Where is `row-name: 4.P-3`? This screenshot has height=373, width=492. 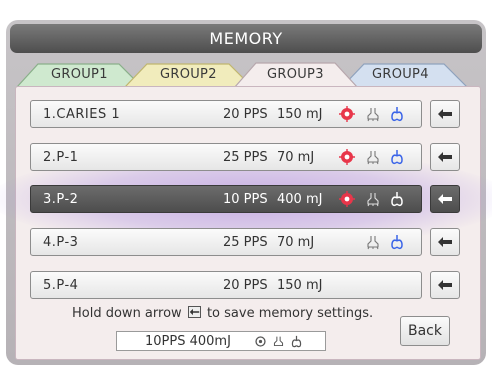
row-name: 4.P-3 is located at coordinates (61, 242).